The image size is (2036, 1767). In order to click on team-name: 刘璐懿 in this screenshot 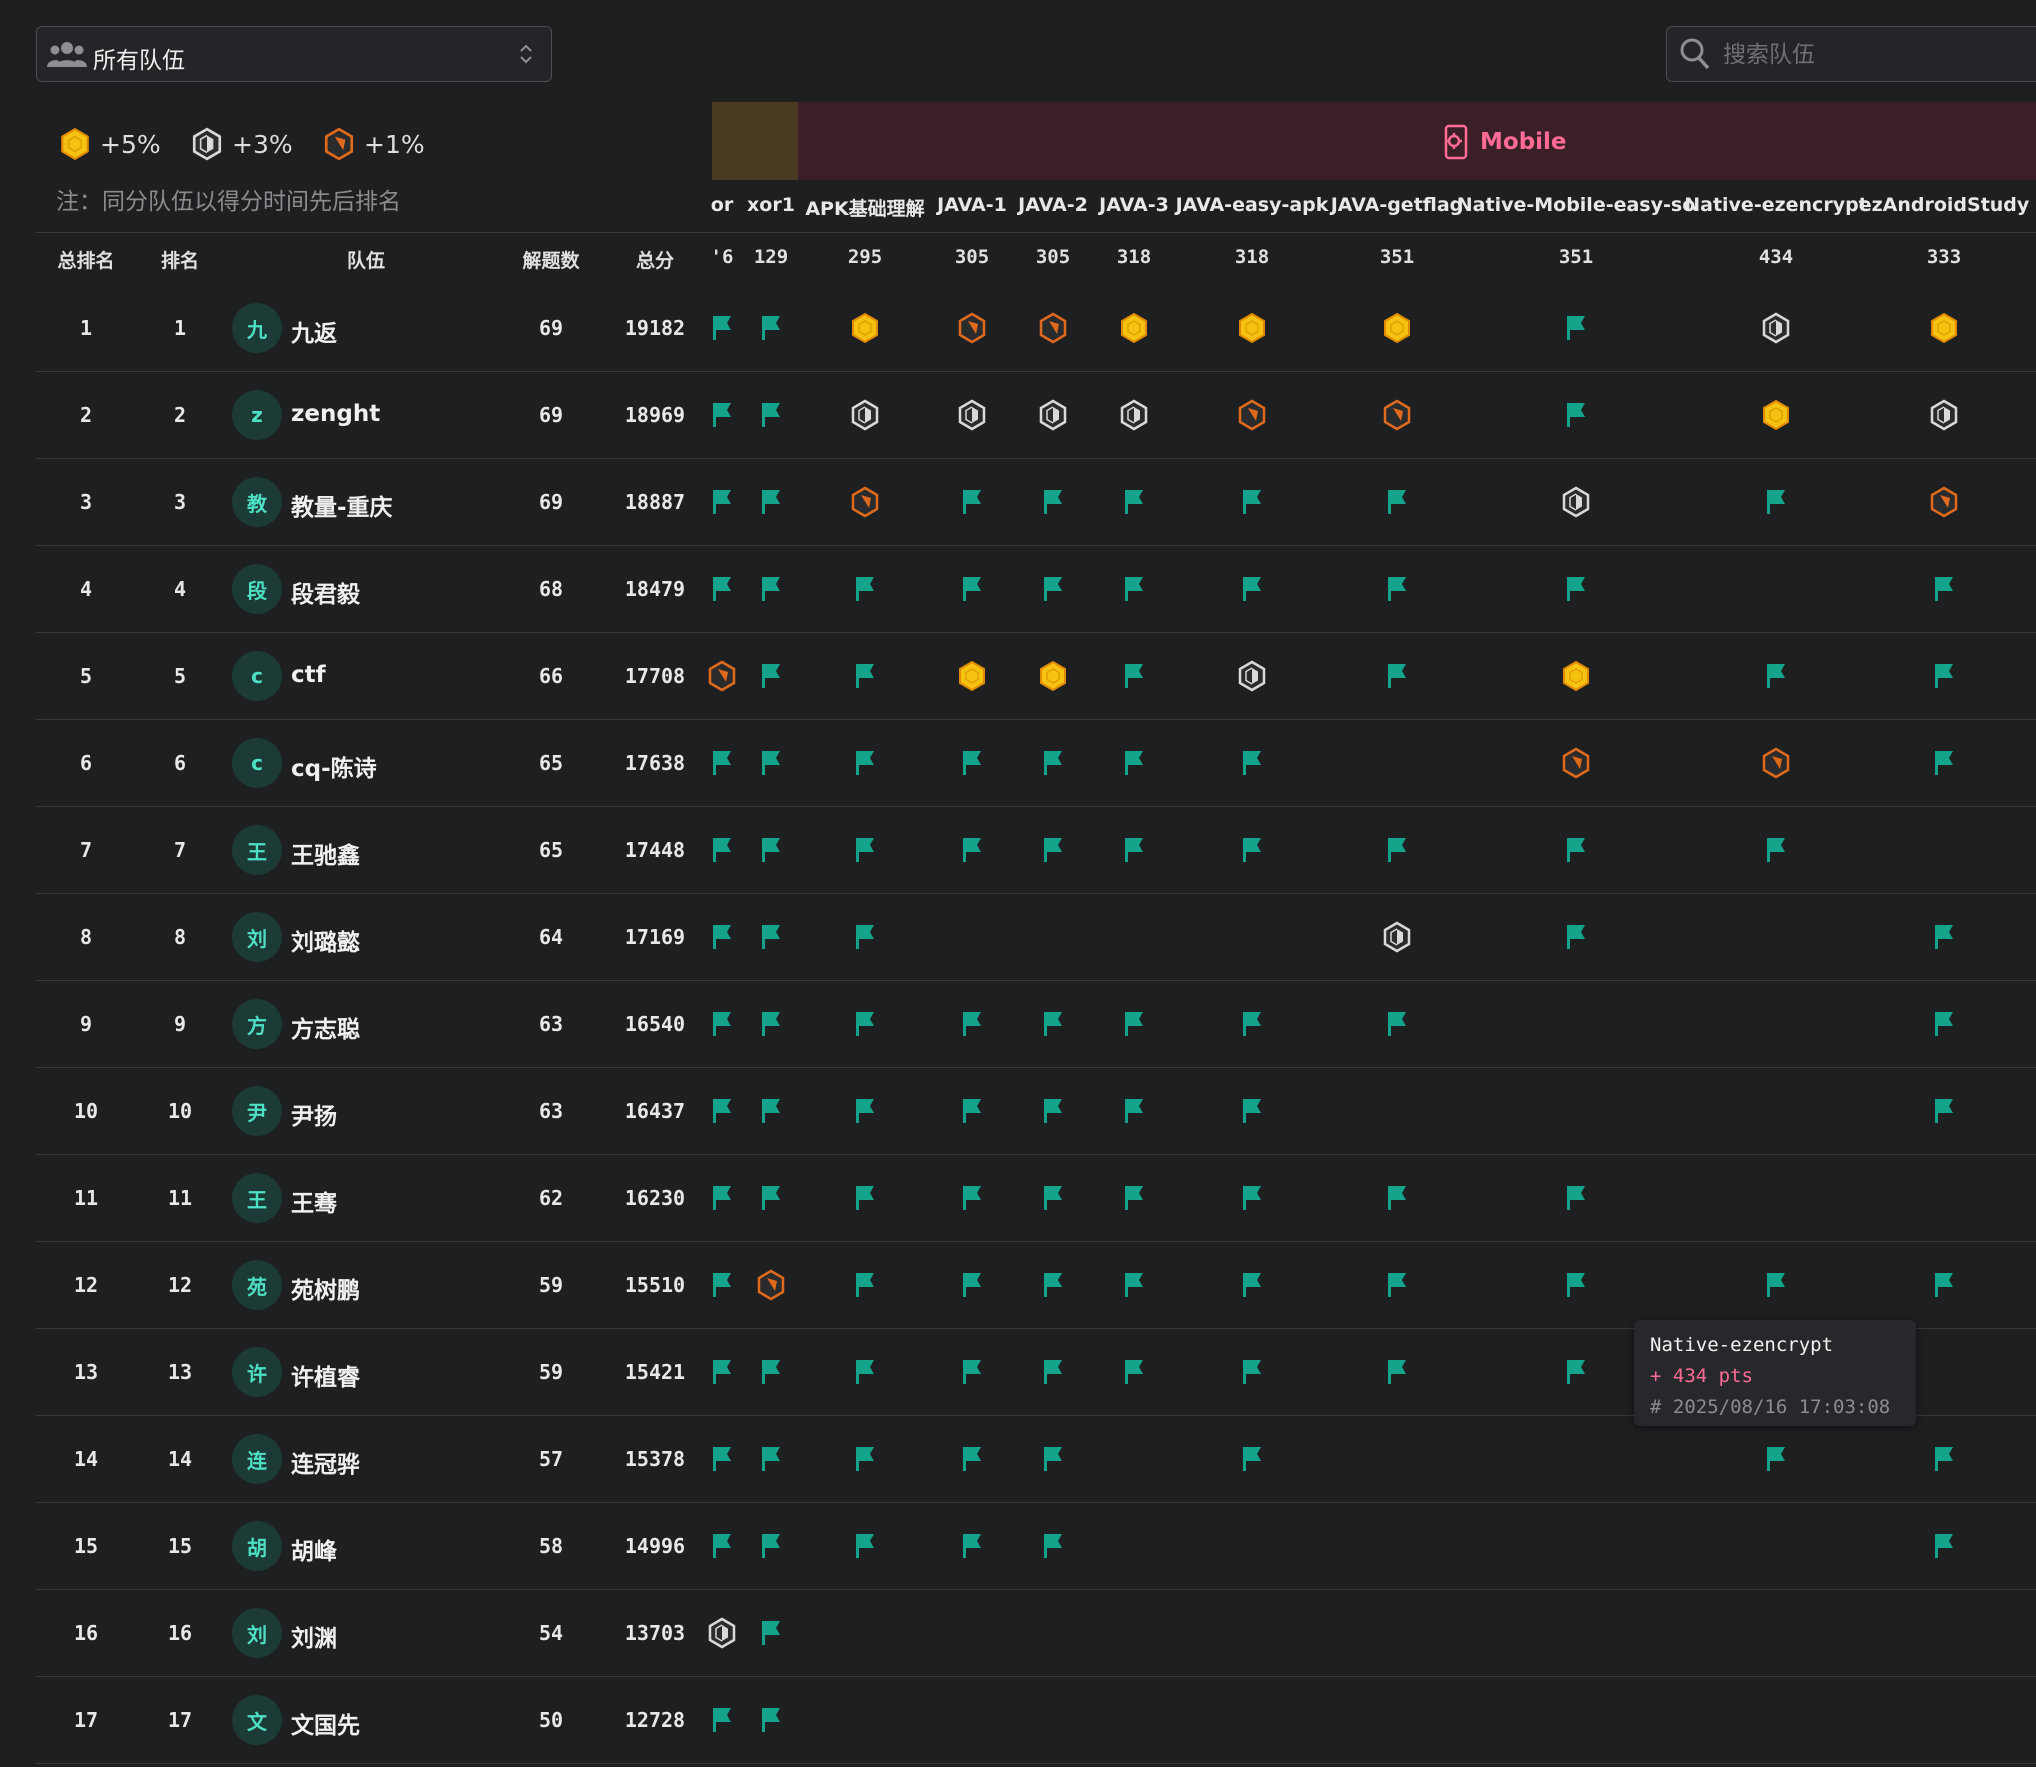, I will do `click(325, 940)`.